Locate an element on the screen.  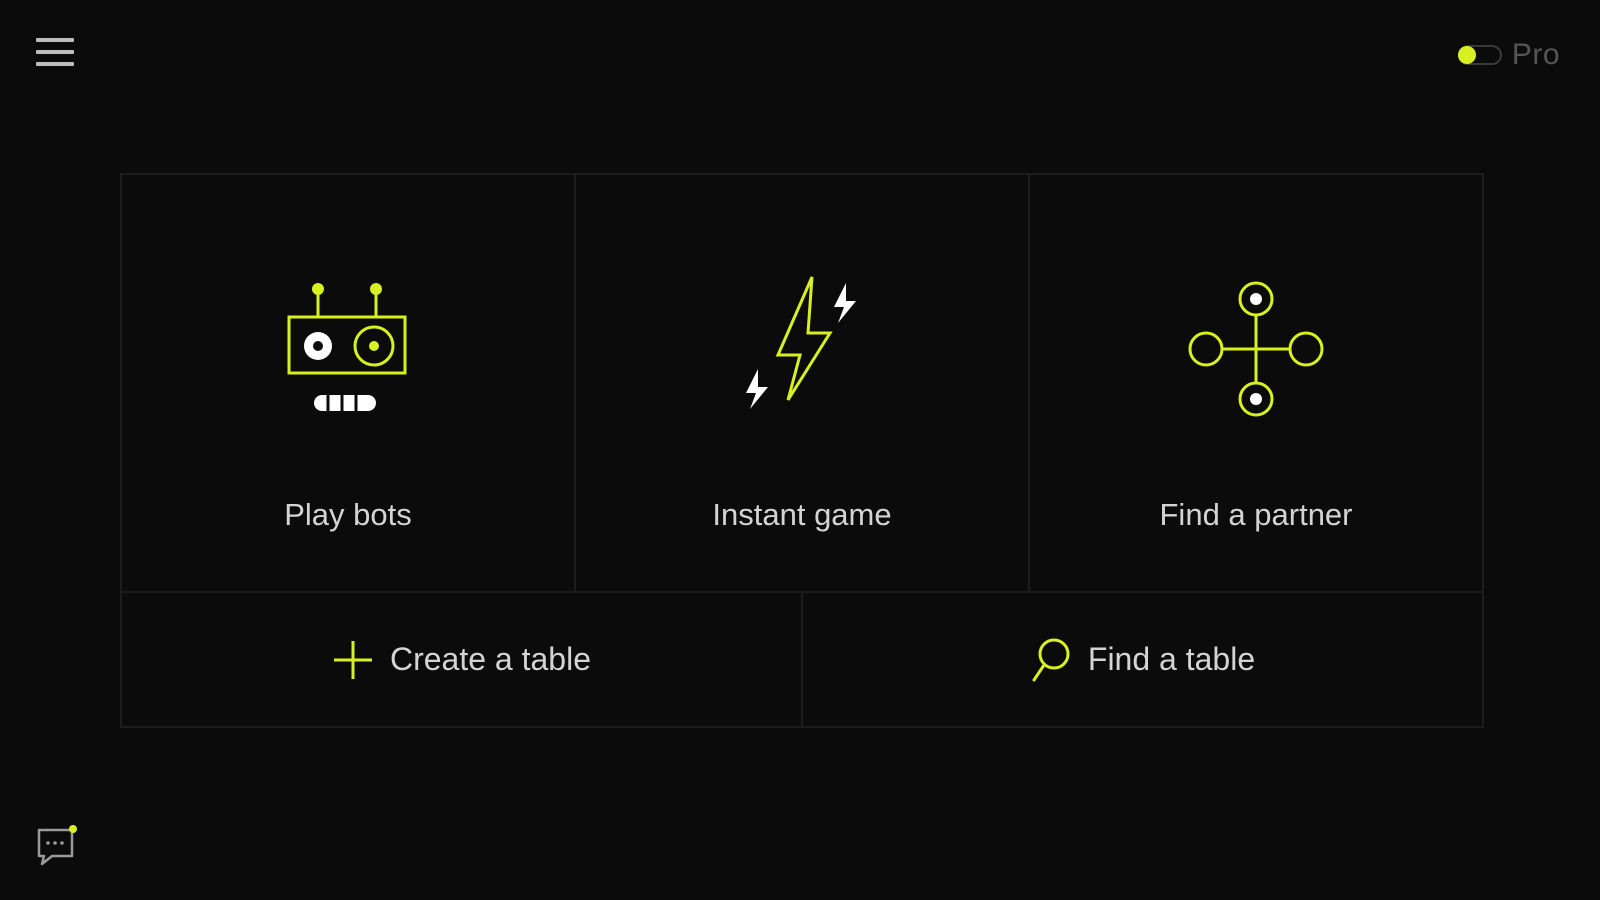
create-table-button: Create a table is located at coordinates (461, 659).